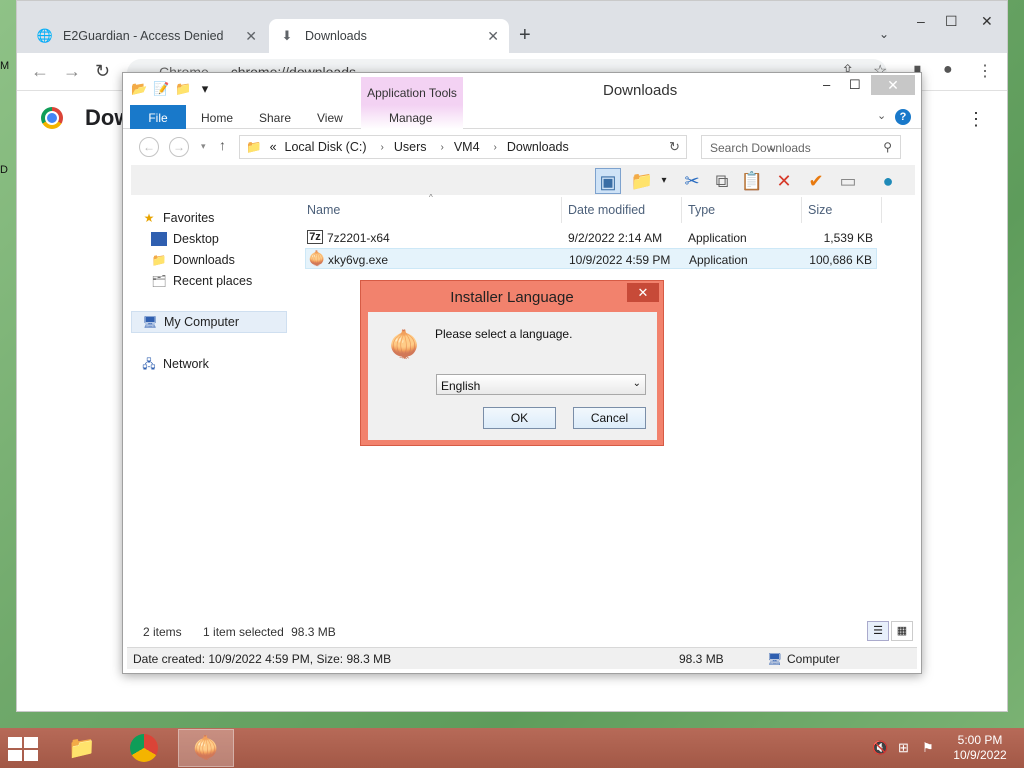  I want to click on tor-installer-taskbar-icon: 🧅, so click(206, 748).